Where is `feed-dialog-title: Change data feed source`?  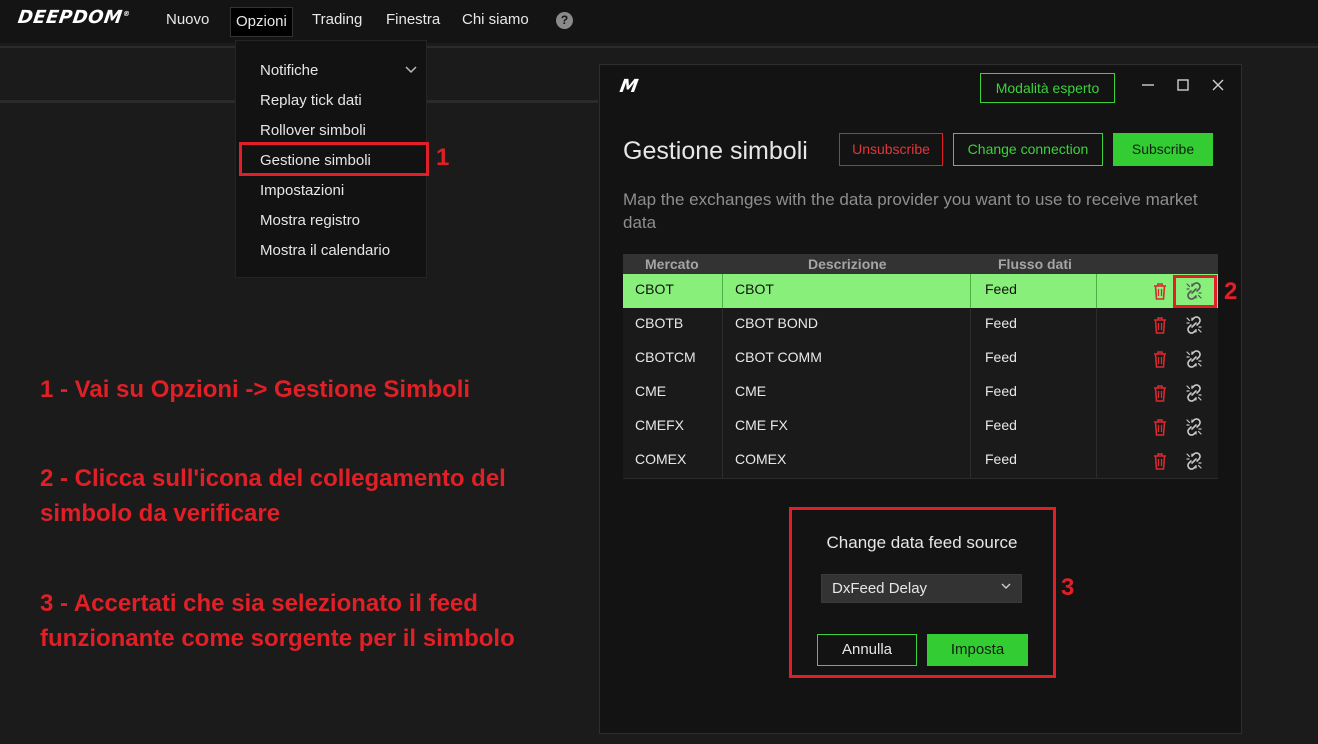
feed-dialog-title: Change data feed source is located at coordinates (922, 542).